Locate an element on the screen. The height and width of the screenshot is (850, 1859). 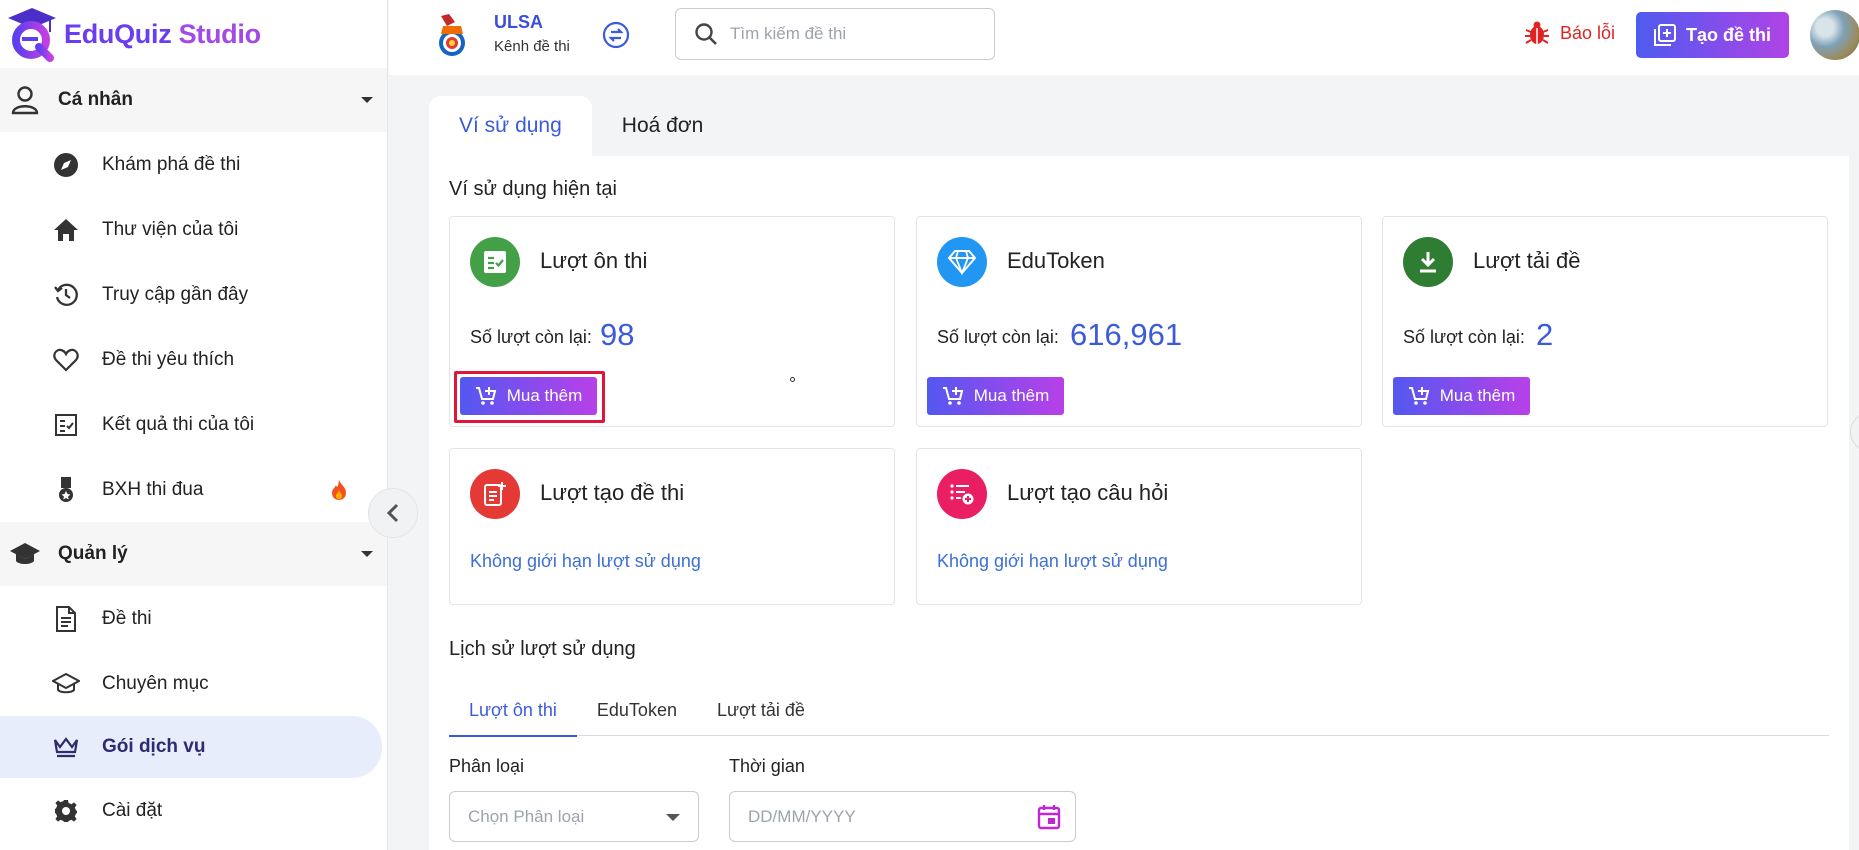
collapse-sidebar-button is located at coordinates (393, 513).